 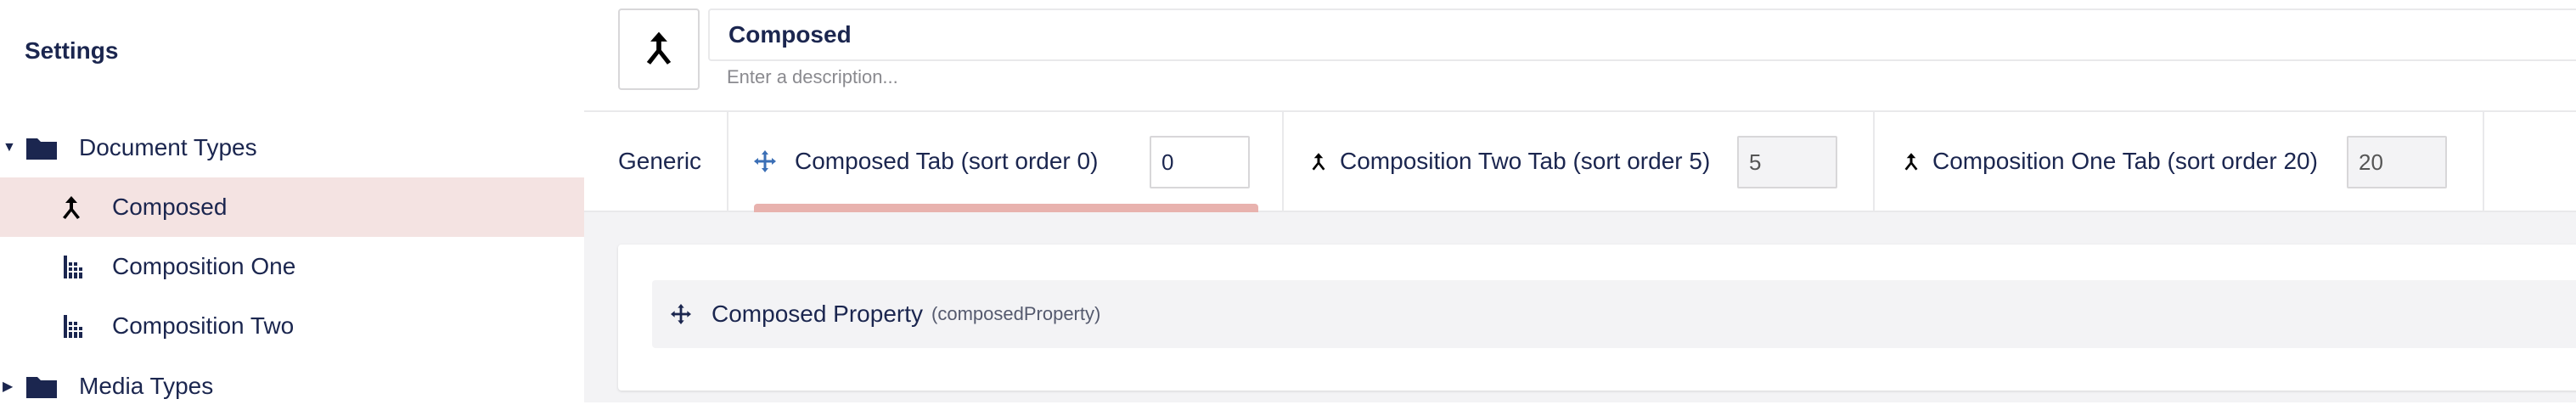 I want to click on tree-item-composition-two: Composition Two, so click(x=292, y=326).